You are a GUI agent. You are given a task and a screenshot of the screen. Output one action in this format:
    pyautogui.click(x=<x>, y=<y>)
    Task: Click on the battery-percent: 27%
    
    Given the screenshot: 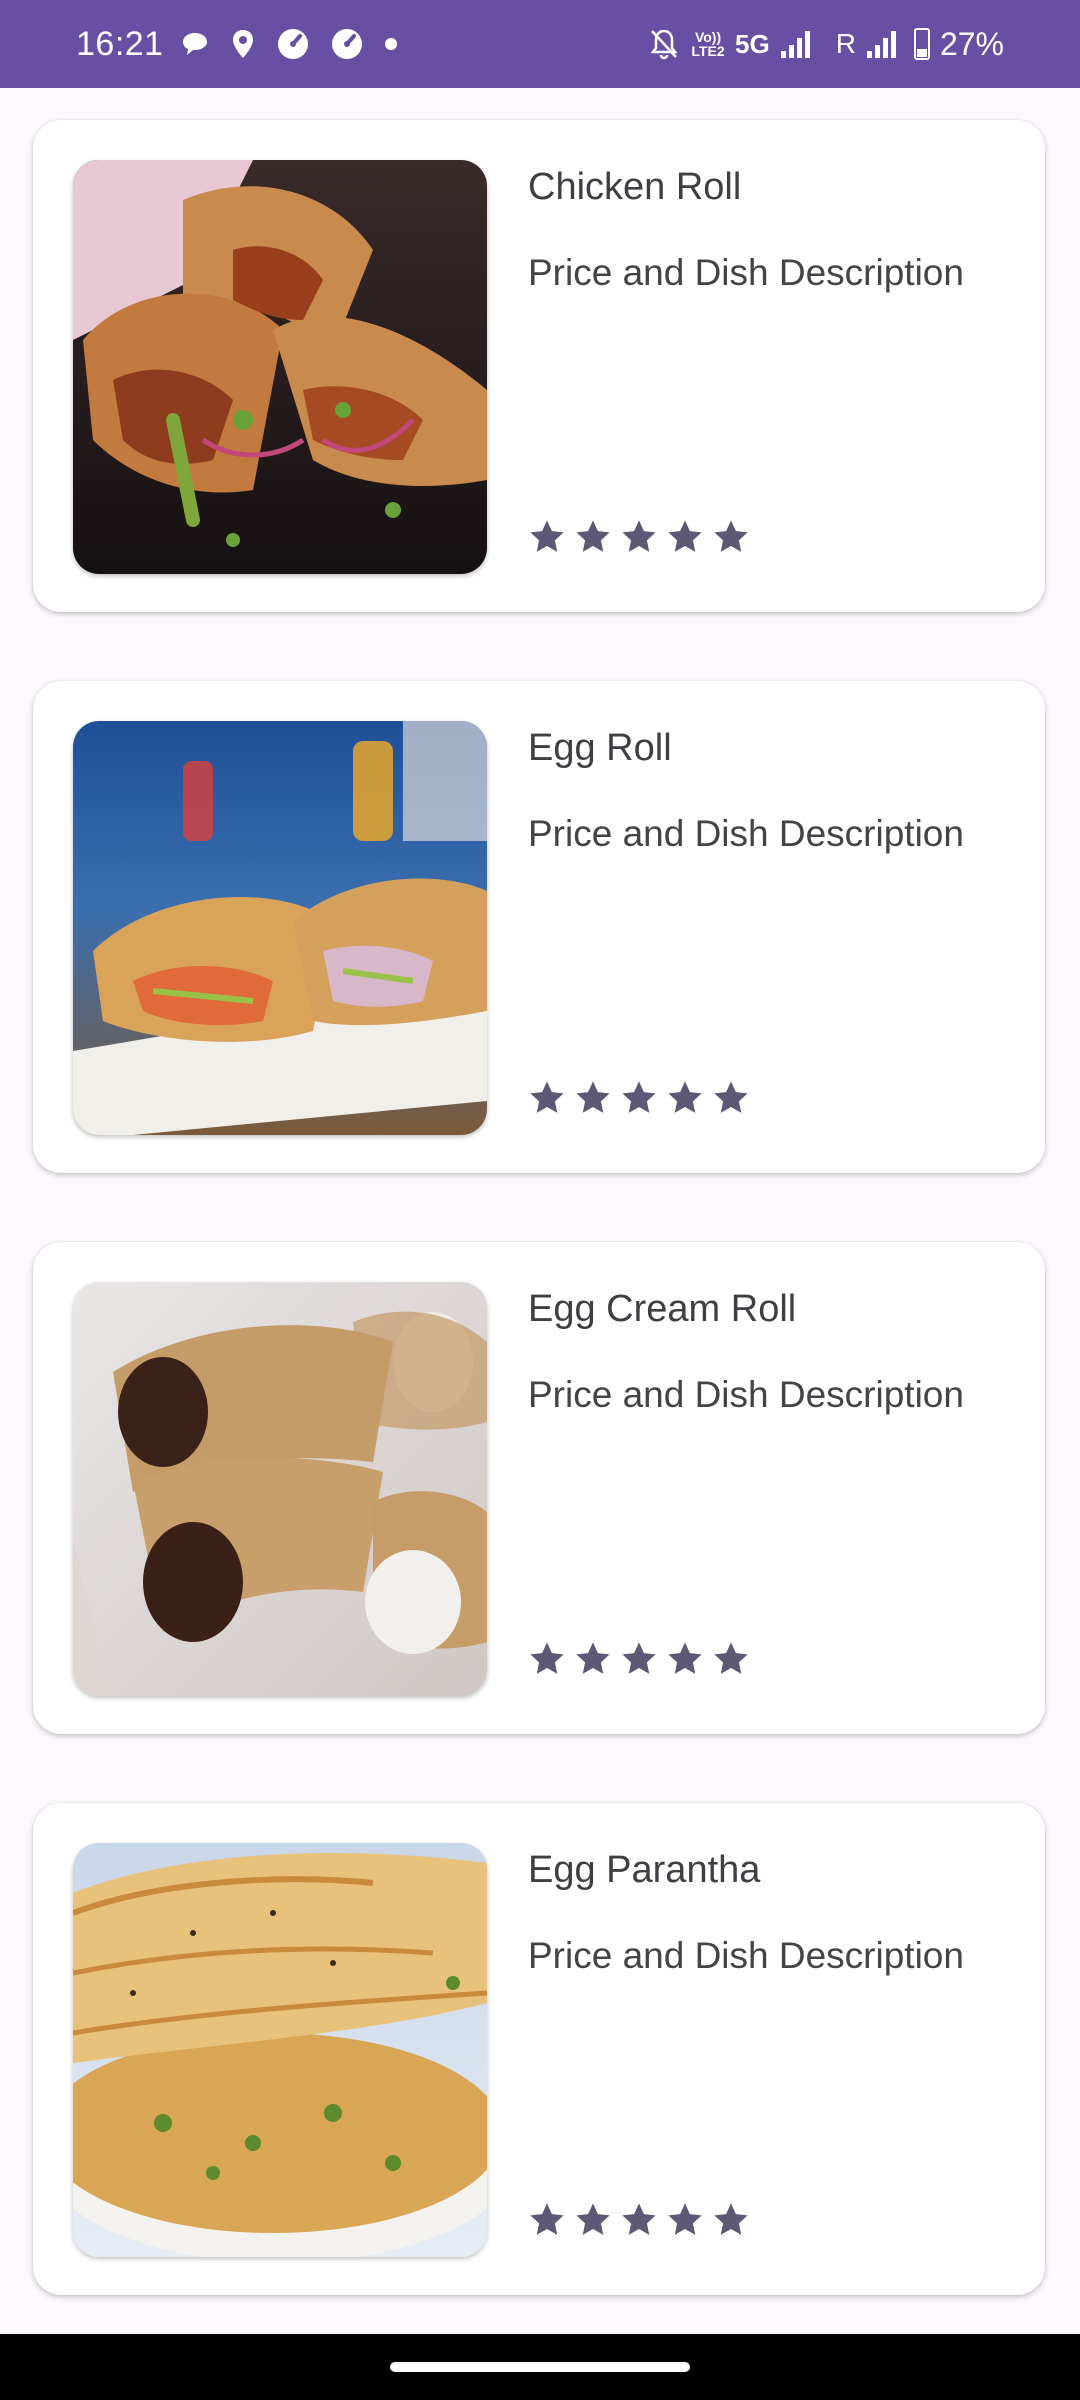 What is the action you would take?
    pyautogui.click(x=971, y=43)
    